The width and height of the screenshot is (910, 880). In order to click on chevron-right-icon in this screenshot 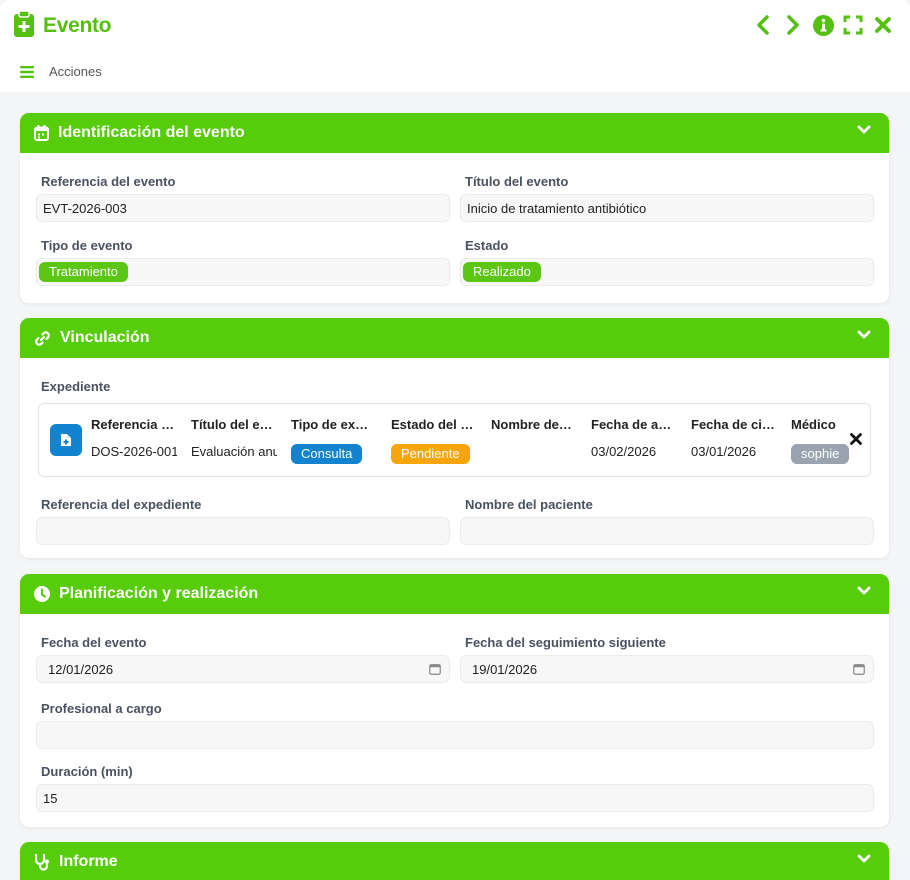, I will do `click(793, 25)`.